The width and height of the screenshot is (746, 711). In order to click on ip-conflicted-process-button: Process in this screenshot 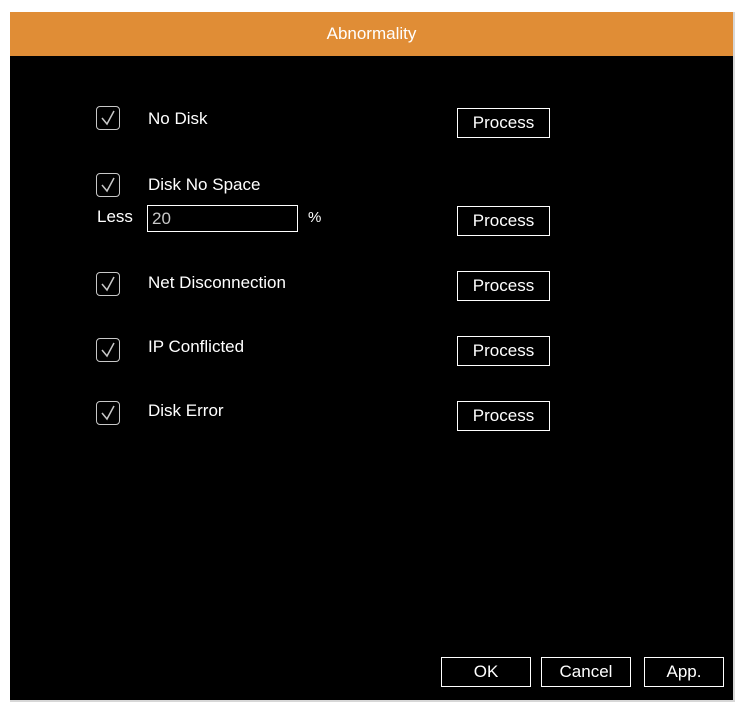, I will do `click(503, 351)`.